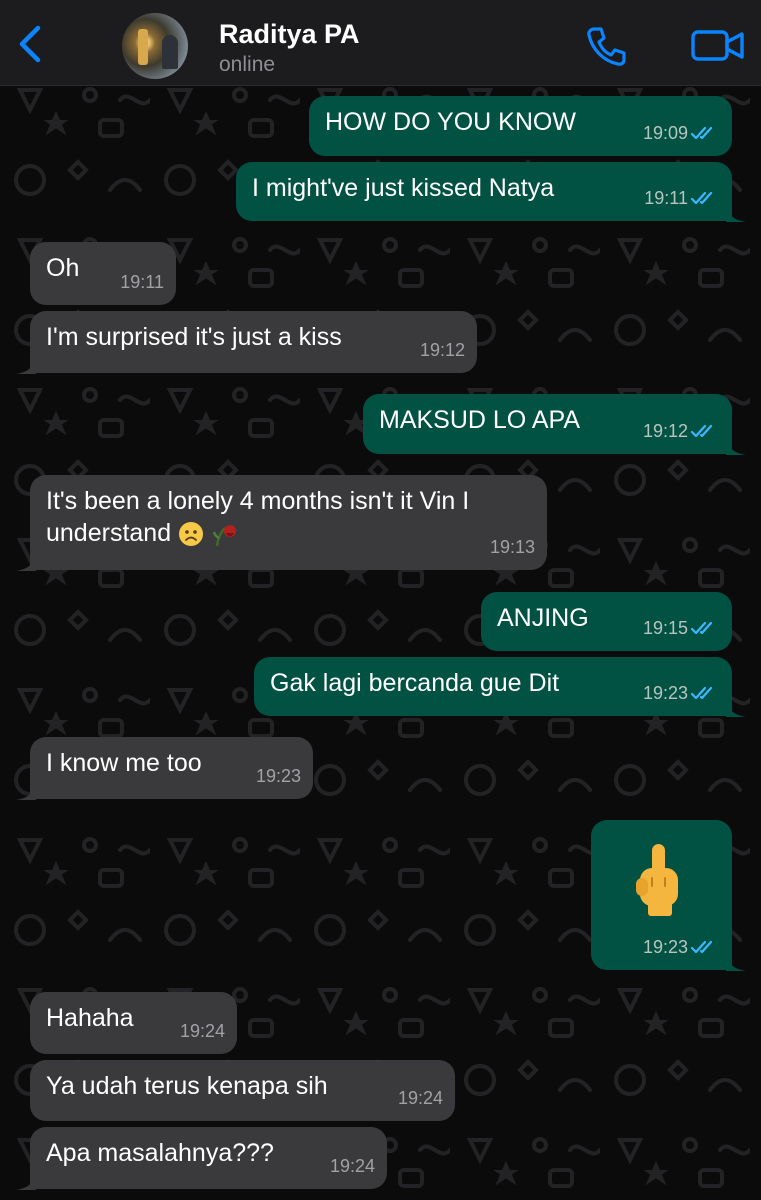 The height and width of the screenshot is (1200, 761). Describe the element at coordinates (63, 268) in the screenshot. I see `message-text: Oh` at that location.